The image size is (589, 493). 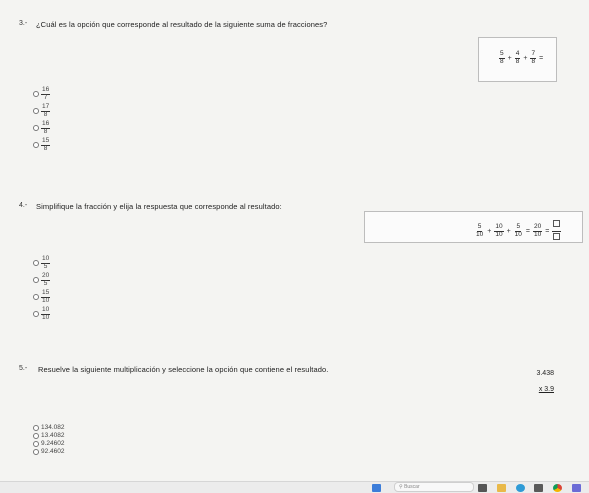 I want to click on multiplication-block: 3.438 x 3.9, so click(x=532, y=381).